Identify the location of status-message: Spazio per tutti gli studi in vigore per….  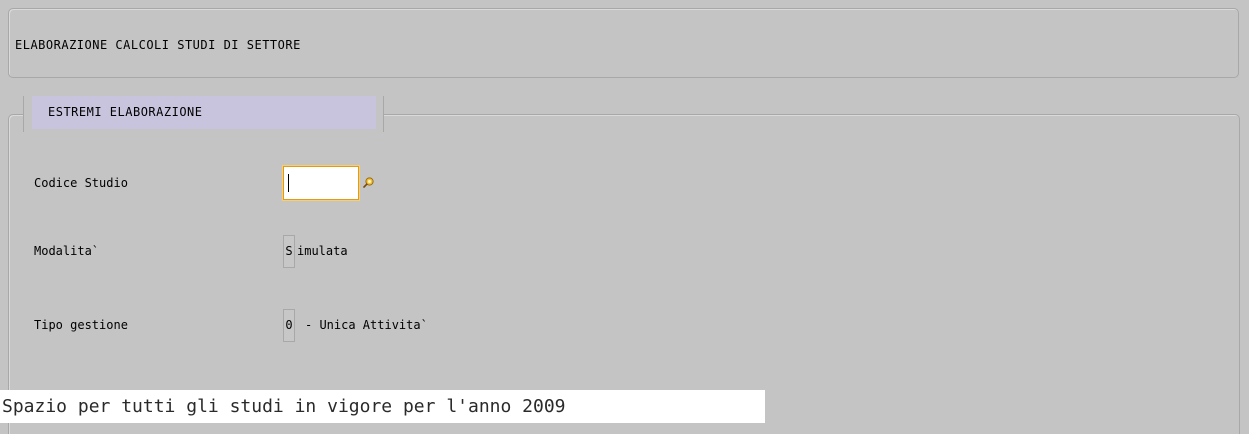
(284, 406).